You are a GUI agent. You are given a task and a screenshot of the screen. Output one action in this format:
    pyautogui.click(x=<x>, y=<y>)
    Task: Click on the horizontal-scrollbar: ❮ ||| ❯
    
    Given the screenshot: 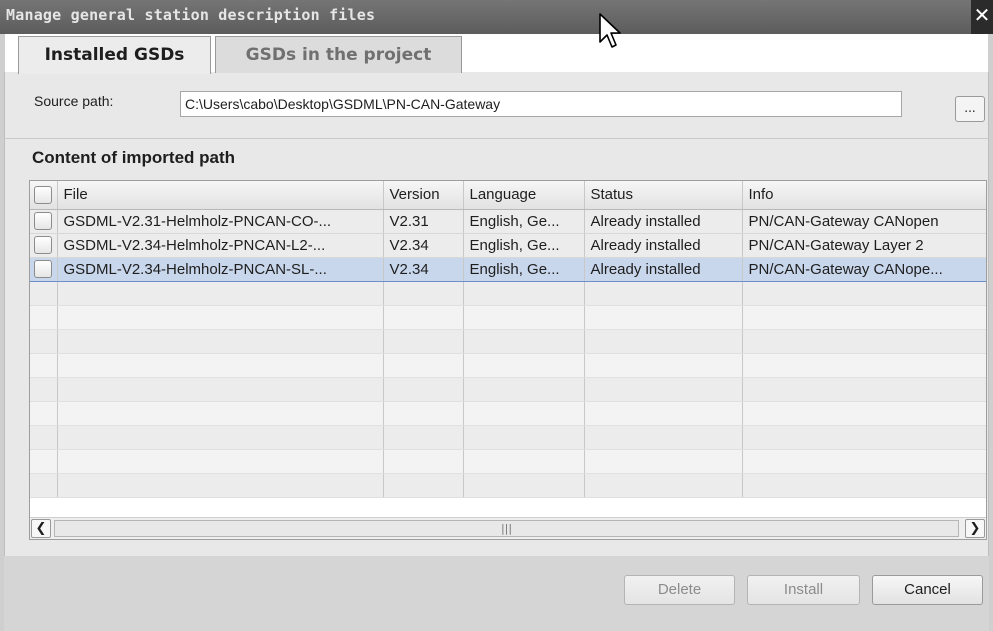 What is the action you would take?
    pyautogui.click(x=508, y=528)
    